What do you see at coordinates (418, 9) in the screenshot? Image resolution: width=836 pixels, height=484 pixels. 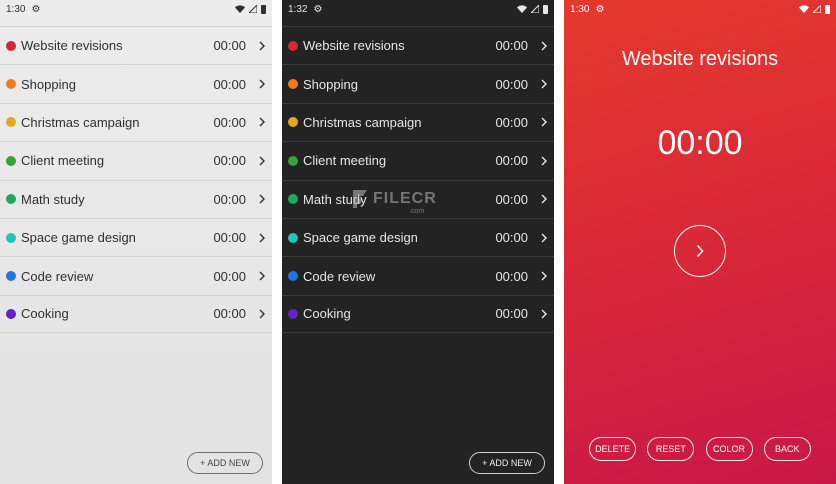 I see `status-bar: 1:32 ⚙` at bounding box center [418, 9].